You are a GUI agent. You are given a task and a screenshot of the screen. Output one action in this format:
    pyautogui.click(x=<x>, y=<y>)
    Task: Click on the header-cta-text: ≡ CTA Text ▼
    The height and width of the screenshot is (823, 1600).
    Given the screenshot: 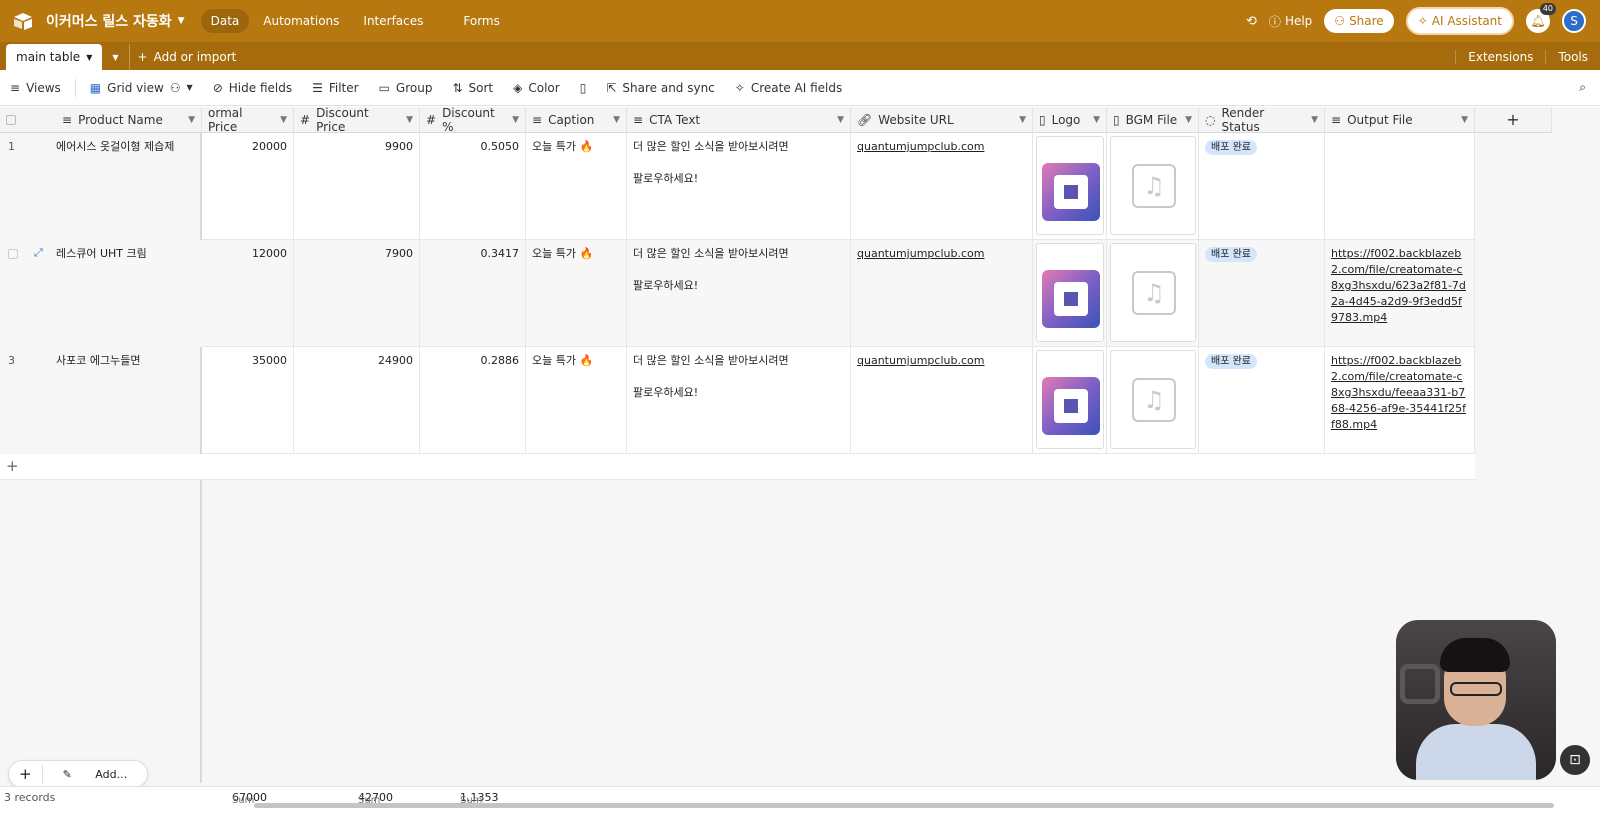 What is the action you would take?
    pyautogui.click(x=739, y=120)
    